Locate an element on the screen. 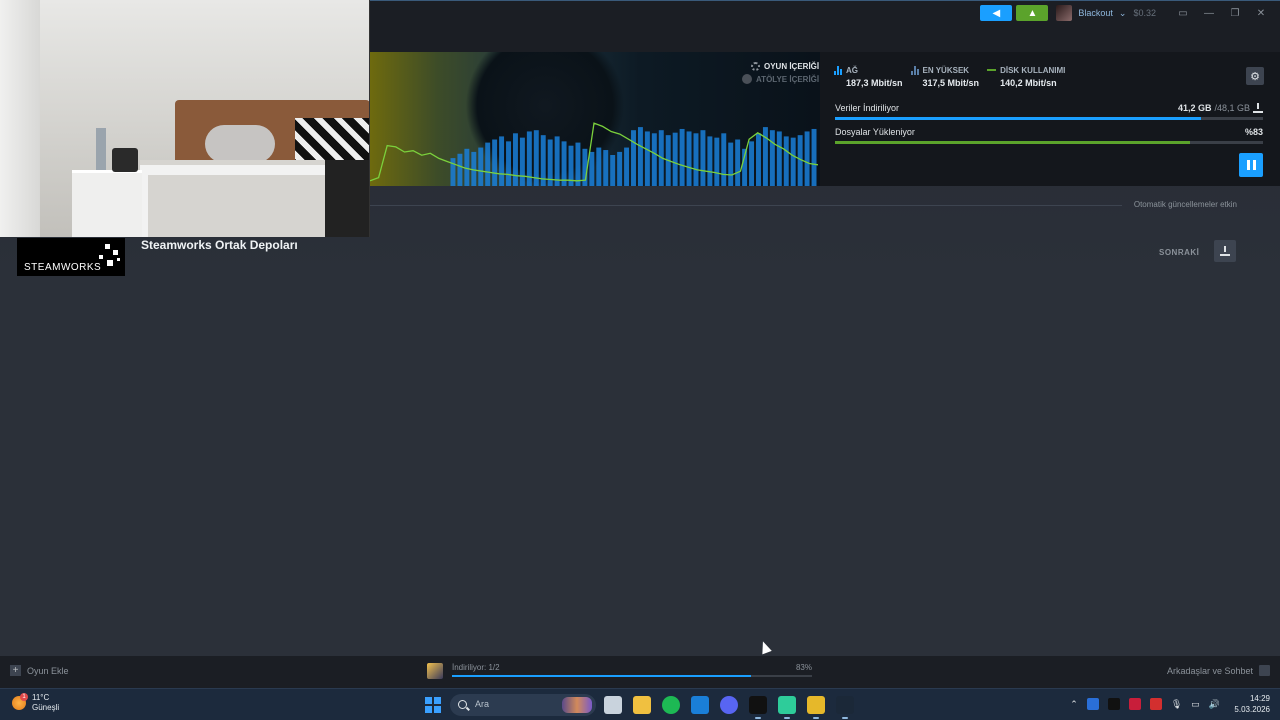 This screenshot has width=1280, height=720. pause-button is located at coordinates (1251, 165).